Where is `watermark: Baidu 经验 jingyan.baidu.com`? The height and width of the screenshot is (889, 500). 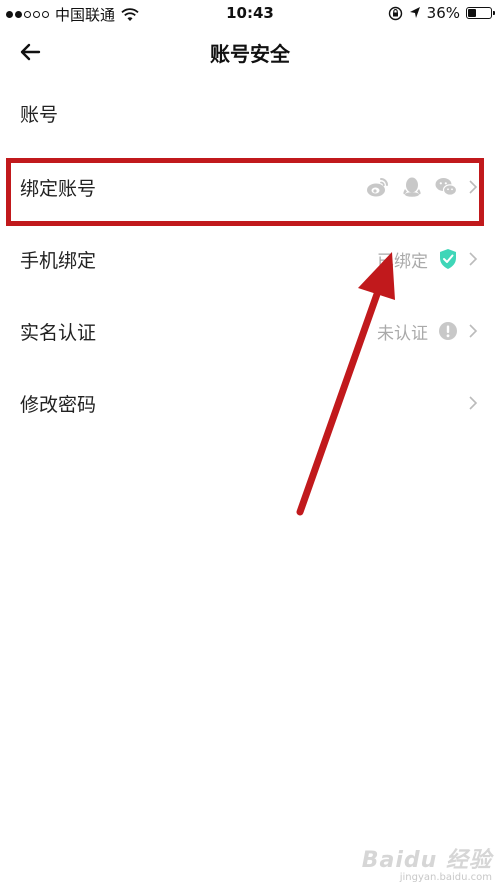
watermark: Baidu 经验 jingyan.baidu.com is located at coordinates (427, 862).